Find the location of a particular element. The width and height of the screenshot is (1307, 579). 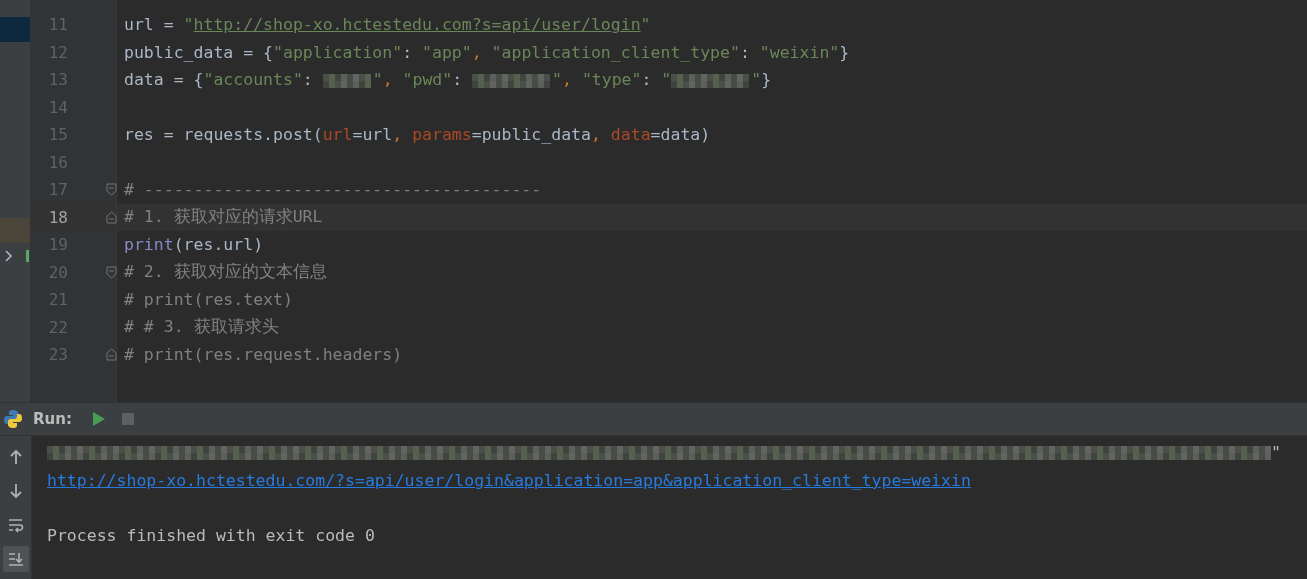

toolbar-button is located at coordinates (15, 559).